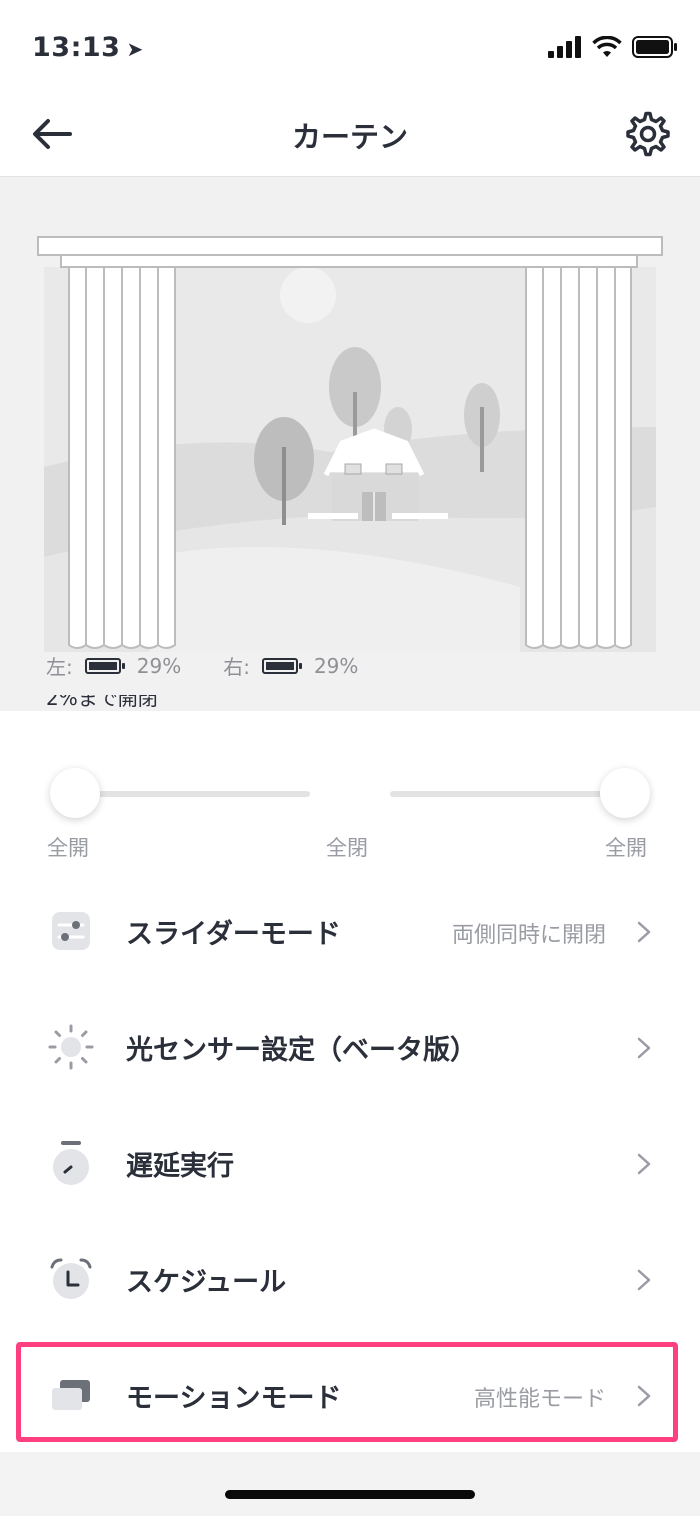 Image resolution: width=700 pixels, height=1516 pixels. I want to click on battery-status-row: 左: 29% 右: 29%, so click(223, 665).